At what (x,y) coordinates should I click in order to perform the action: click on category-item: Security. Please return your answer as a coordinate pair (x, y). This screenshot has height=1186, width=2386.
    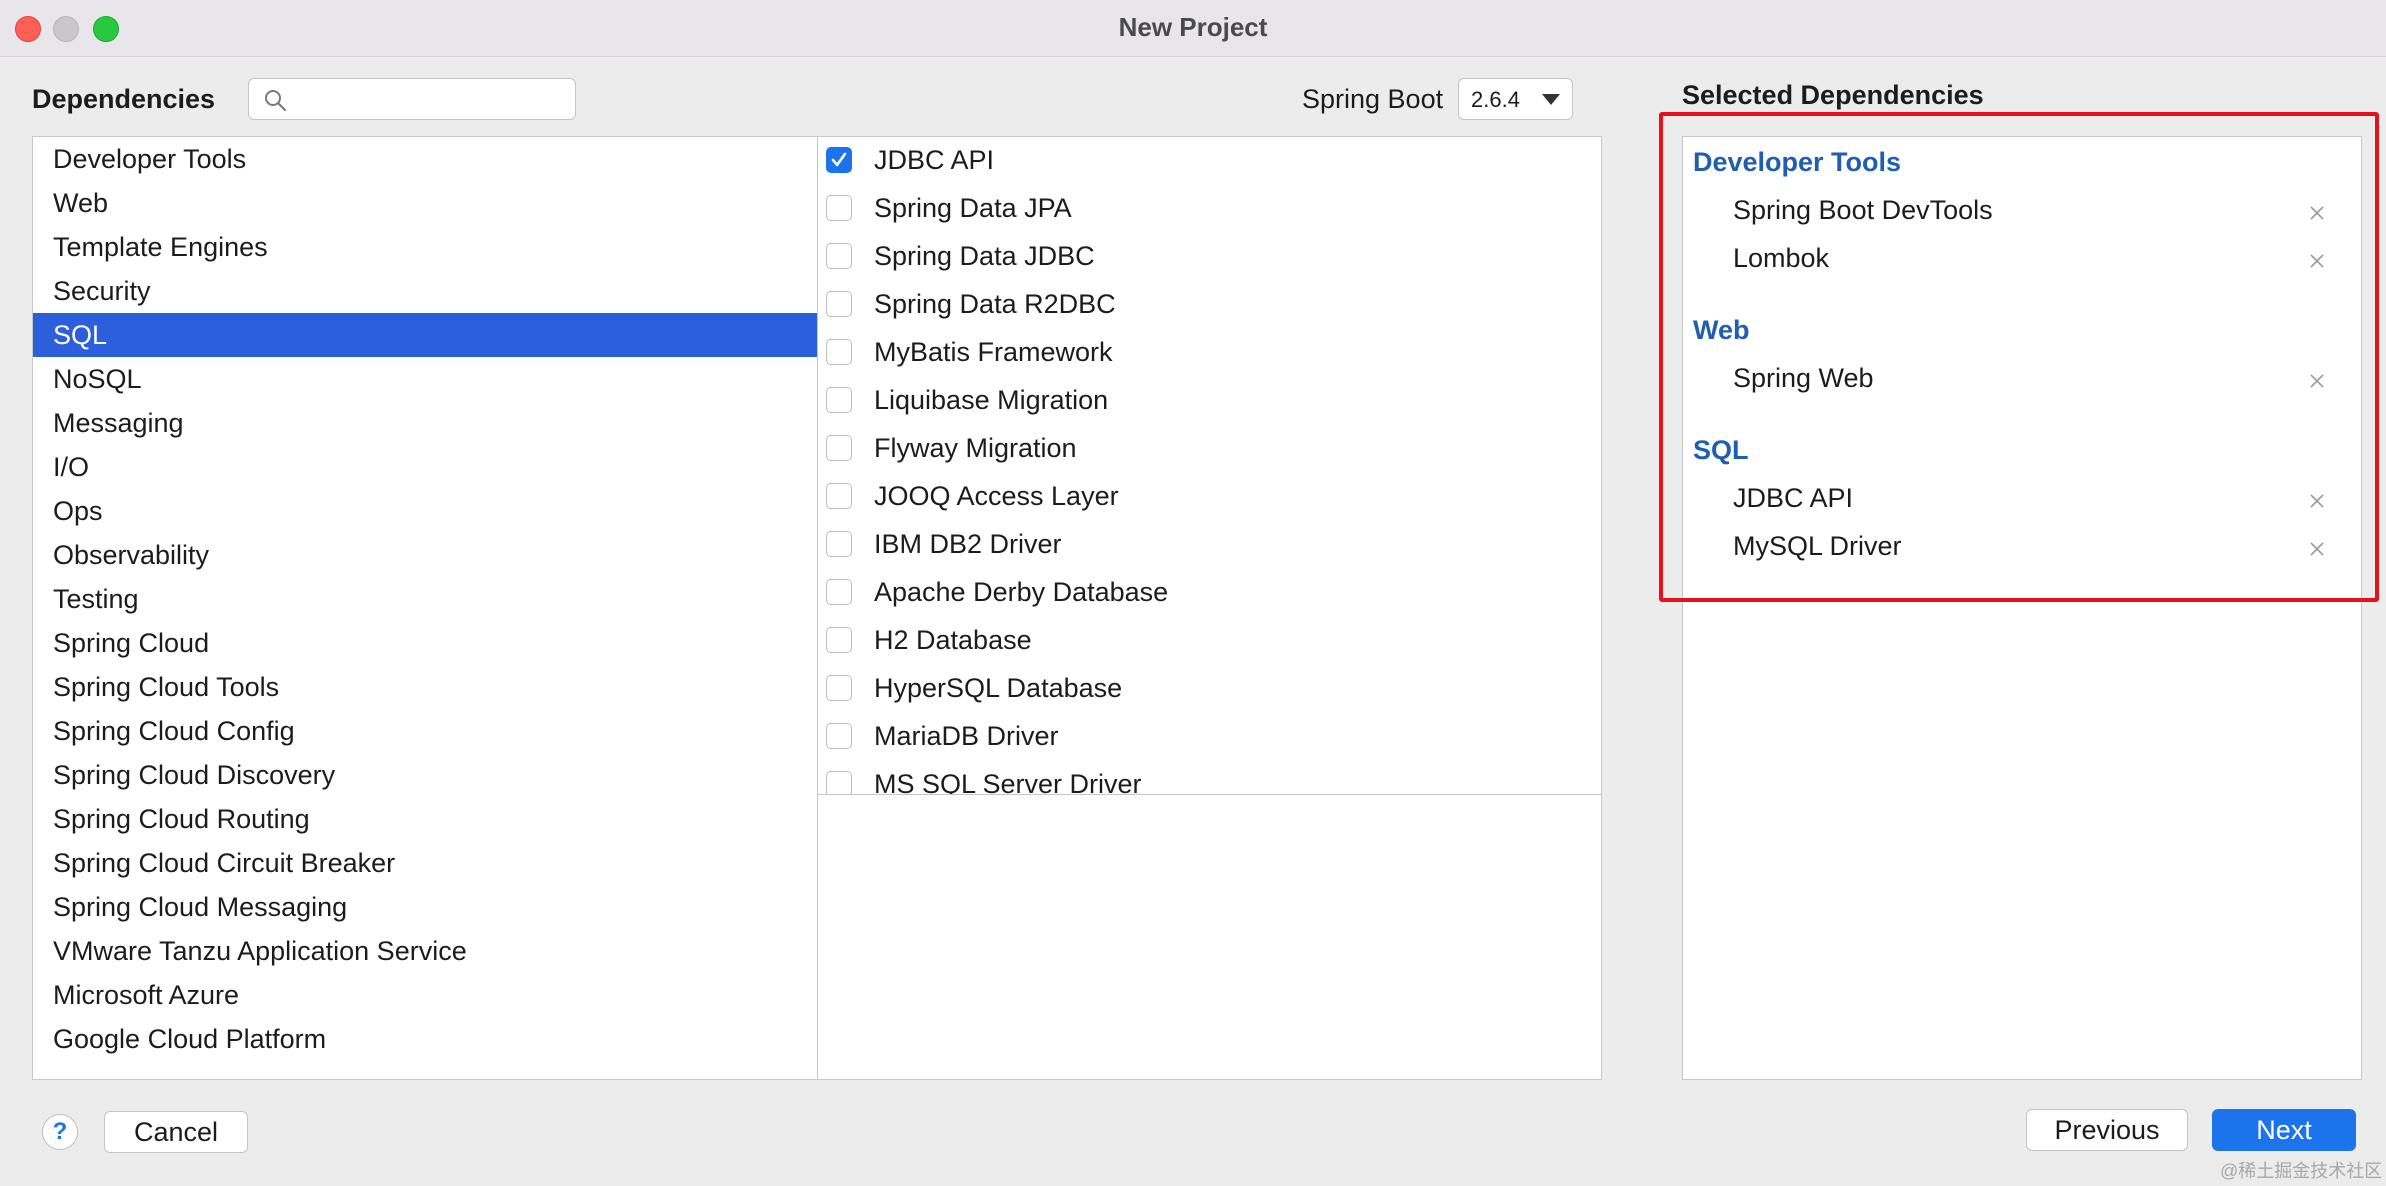
    Looking at the image, I should click on (425, 291).